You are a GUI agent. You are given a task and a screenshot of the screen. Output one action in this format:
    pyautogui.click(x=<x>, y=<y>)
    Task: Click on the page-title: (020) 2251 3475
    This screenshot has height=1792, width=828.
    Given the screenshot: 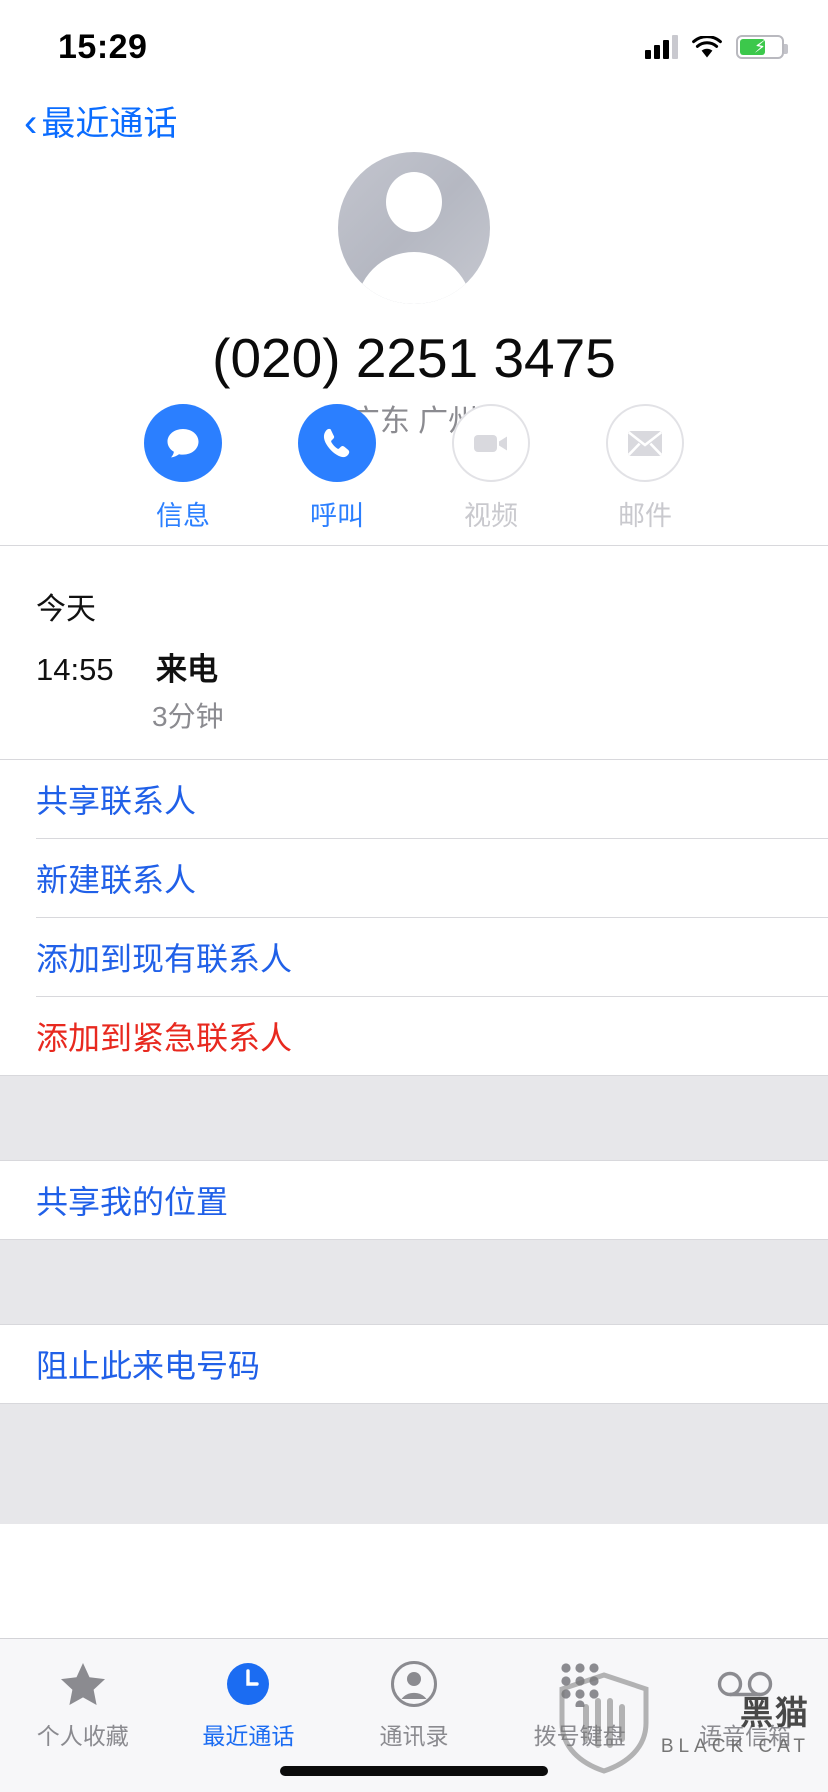 What is the action you would take?
    pyautogui.click(x=414, y=358)
    